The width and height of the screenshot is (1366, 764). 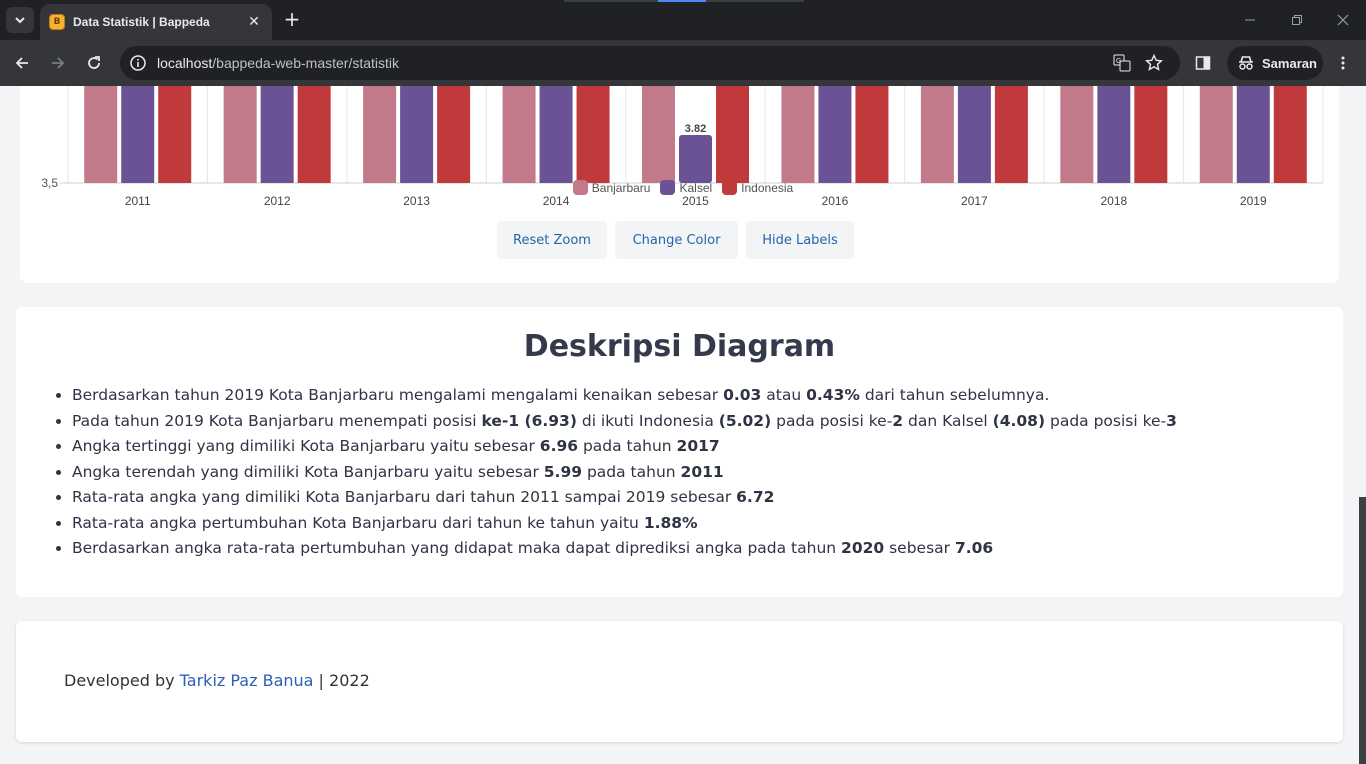 What do you see at coordinates (306, 63) in the screenshot?
I see `url-path: /bappeda-web-master/statistik` at bounding box center [306, 63].